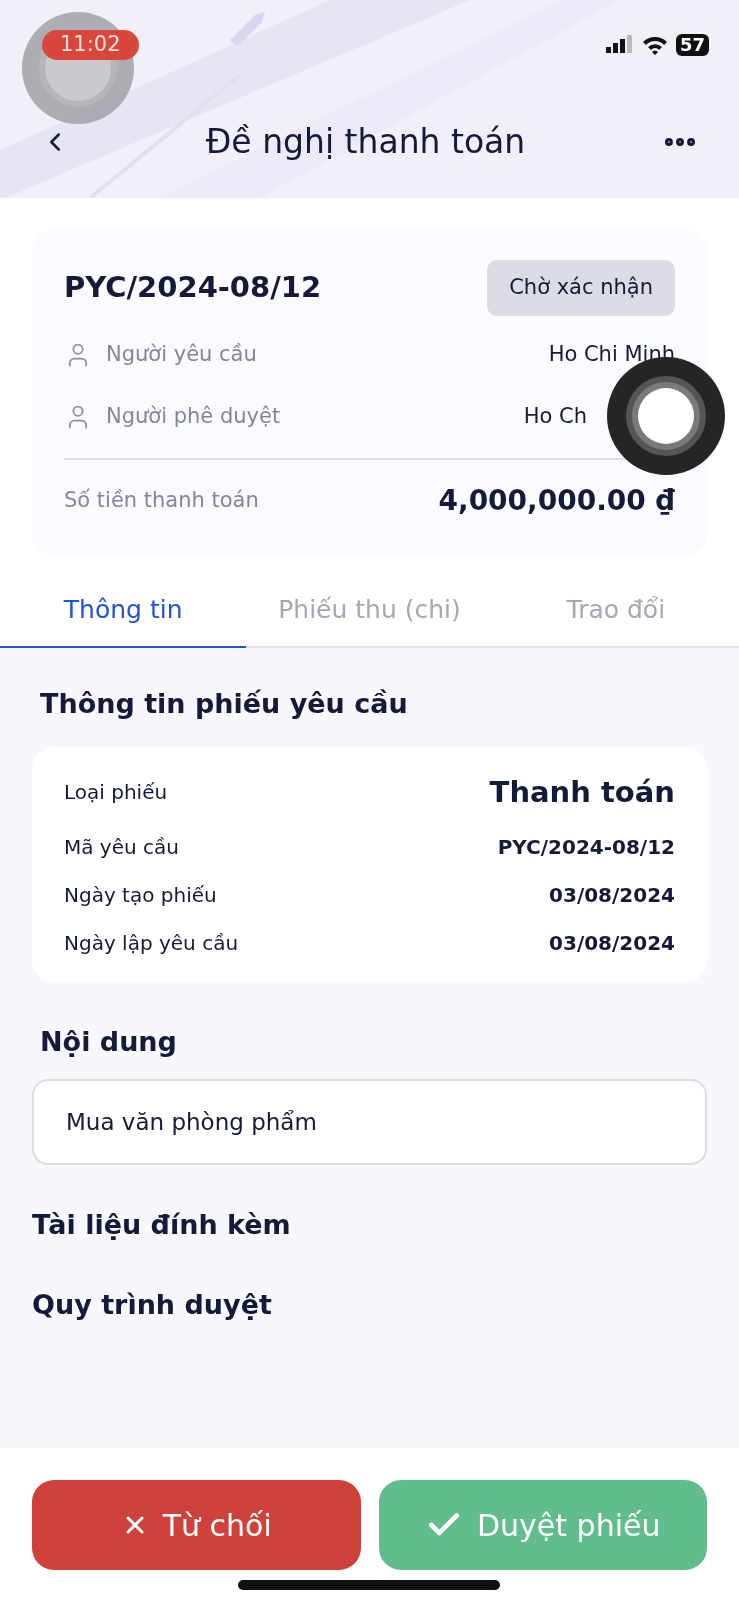 The image size is (739, 1600). What do you see at coordinates (109, 1042) in the screenshot?
I see `section-title: Nội dung` at bounding box center [109, 1042].